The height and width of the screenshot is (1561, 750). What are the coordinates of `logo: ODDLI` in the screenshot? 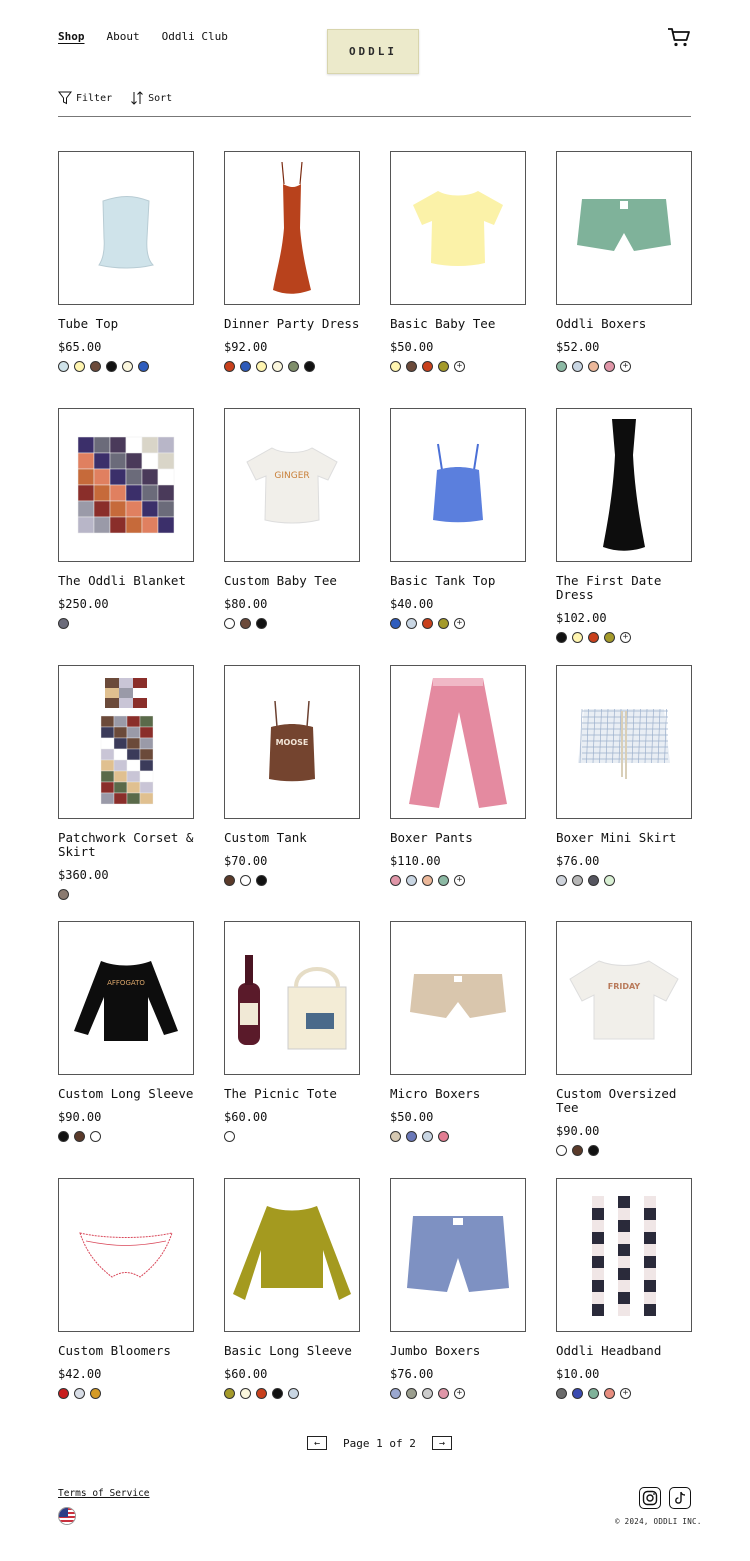 It's located at (373, 51).